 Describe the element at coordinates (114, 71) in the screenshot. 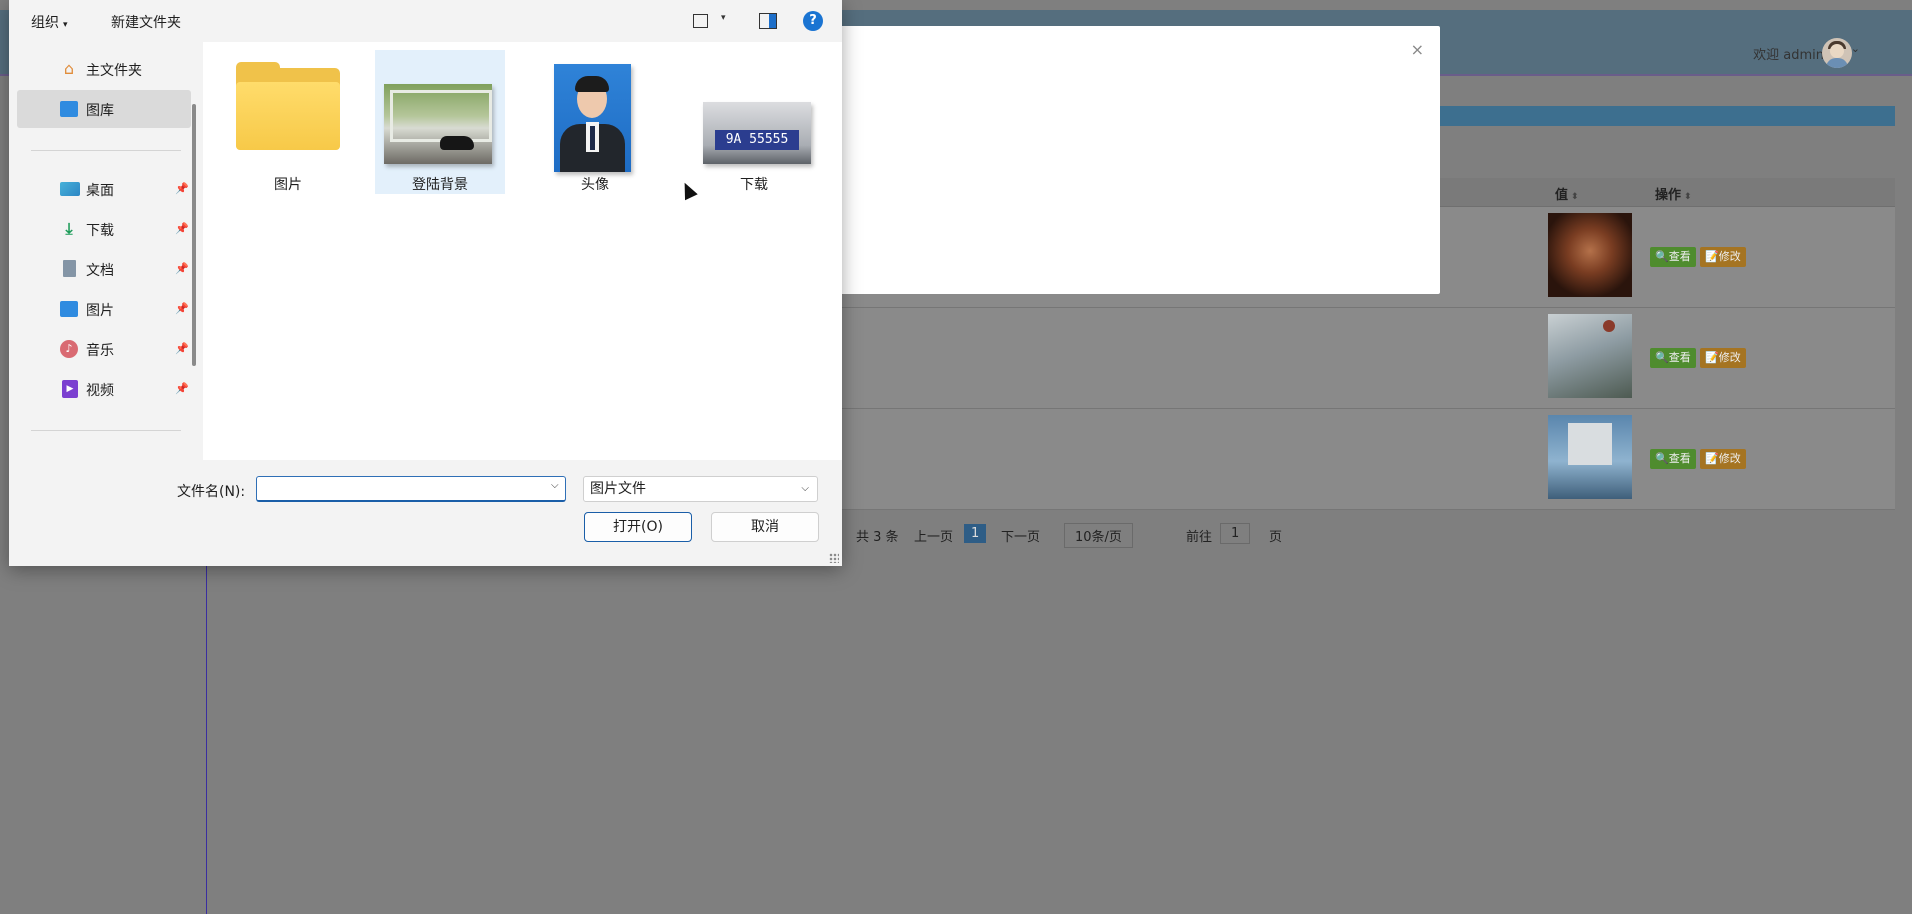

I see `nav-item-label: 主文件夹` at that location.